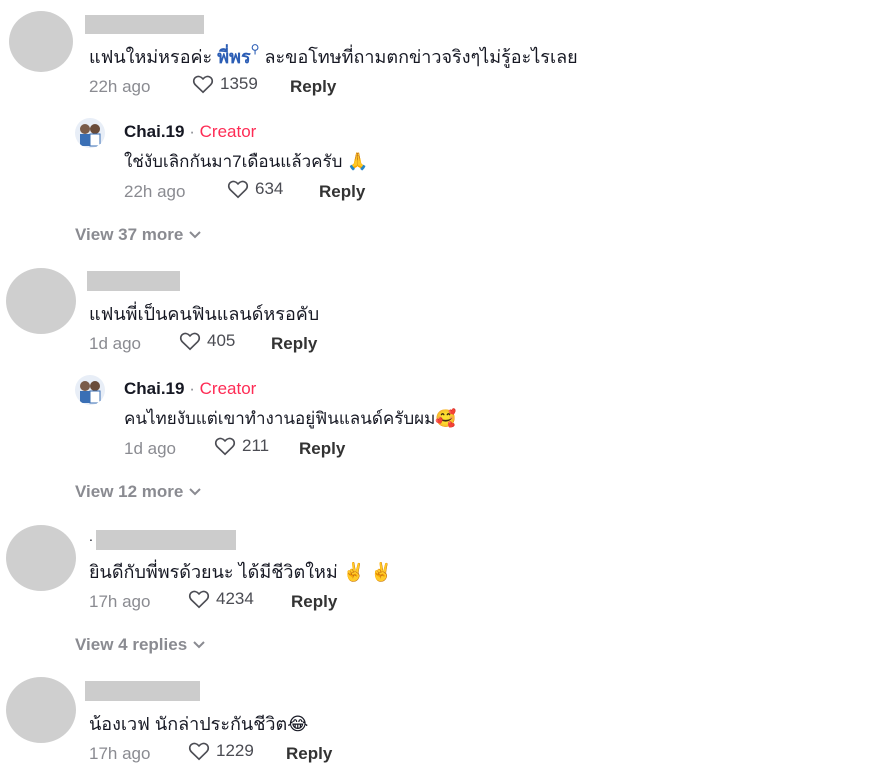 The width and height of the screenshot is (896, 776). I want to click on comment-time: 1d ago, so click(115, 343).